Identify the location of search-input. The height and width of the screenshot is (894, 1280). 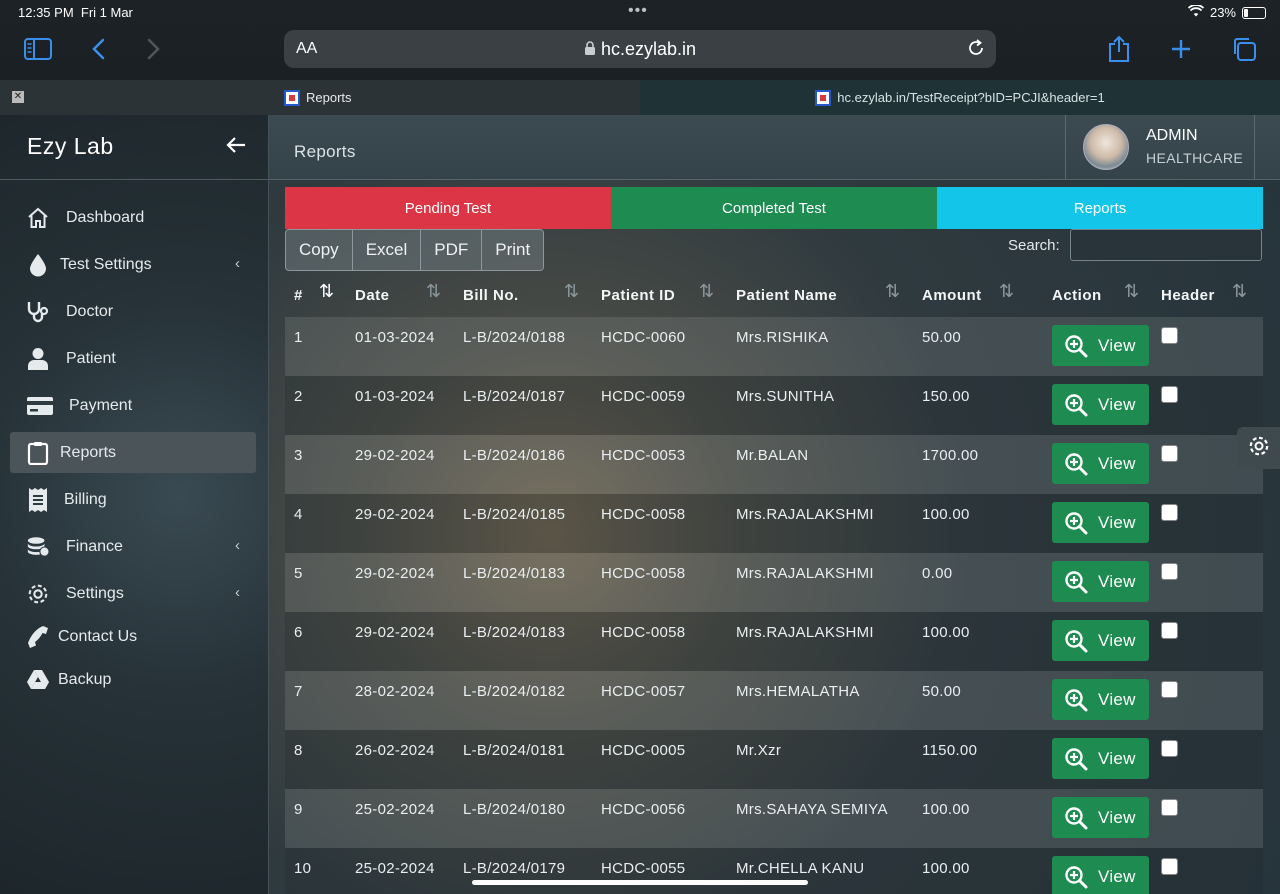
(1166, 245).